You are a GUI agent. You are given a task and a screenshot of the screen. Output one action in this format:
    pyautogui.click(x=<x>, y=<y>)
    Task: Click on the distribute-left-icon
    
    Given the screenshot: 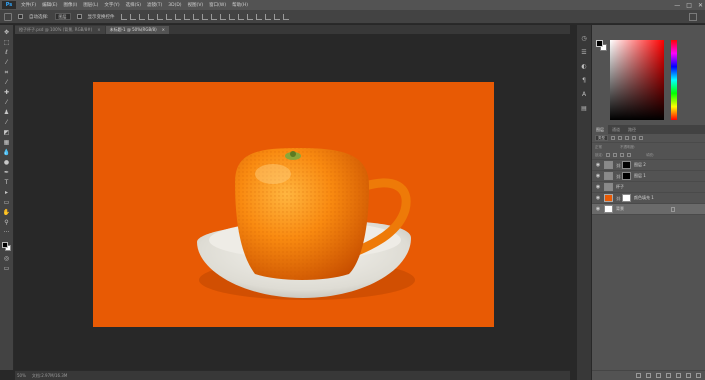 What is the action you would take?
    pyautogui.click(x=204, y=16)
    